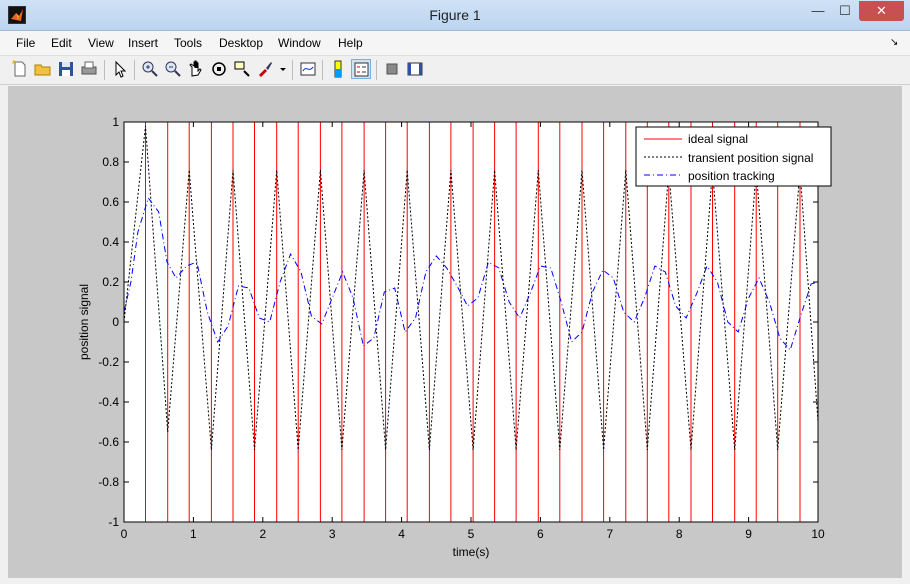 This screenshot has width=910, height=584. I want to click on data-cursor-icon, so click(242, 69).